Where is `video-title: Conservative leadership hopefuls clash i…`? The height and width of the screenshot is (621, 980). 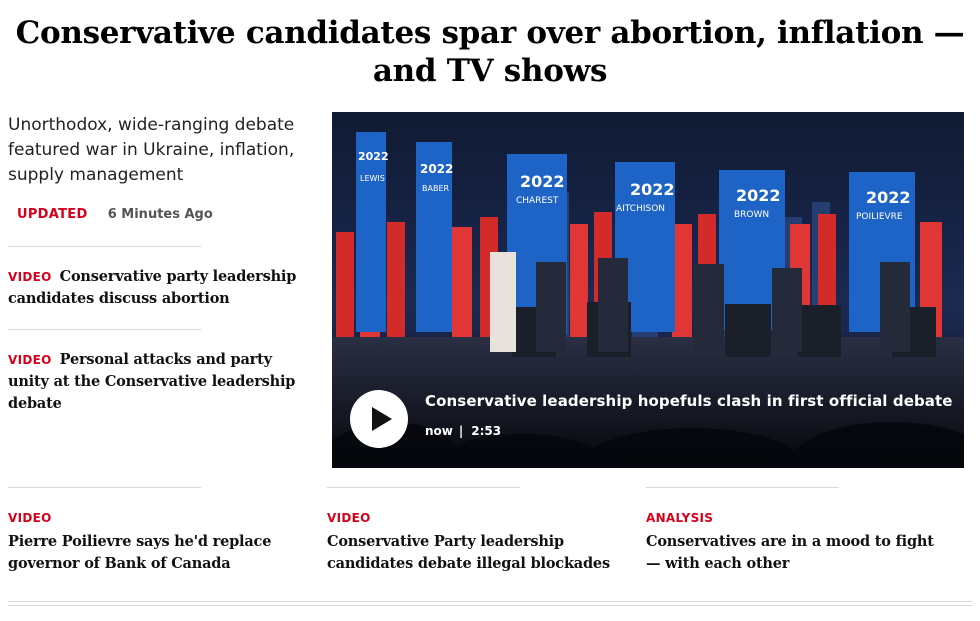 video-title: Conservative leadership hopefuls clash i… is located at coordinates (689, 401).